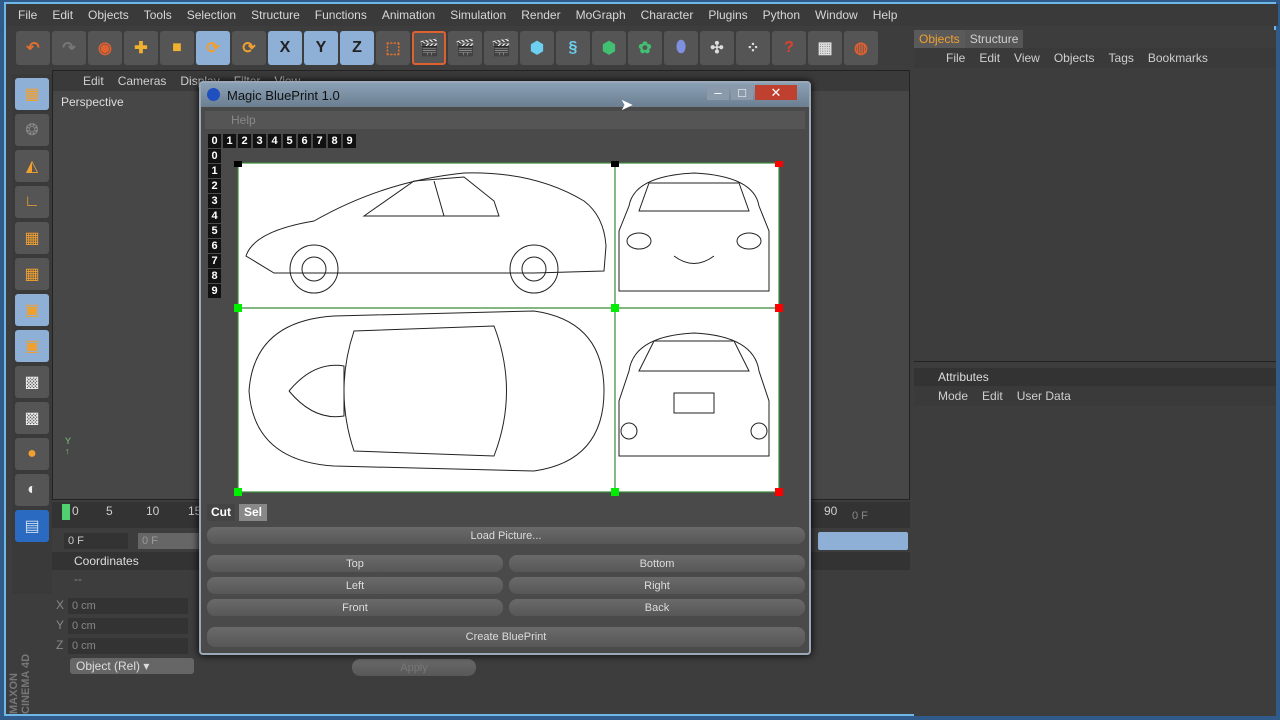 Image resolution: width=1280 pixels, height=720 pixels. Describe the element at coordinates (32, 490) in the screenshot. I see `material-icon: ◐` at that location.